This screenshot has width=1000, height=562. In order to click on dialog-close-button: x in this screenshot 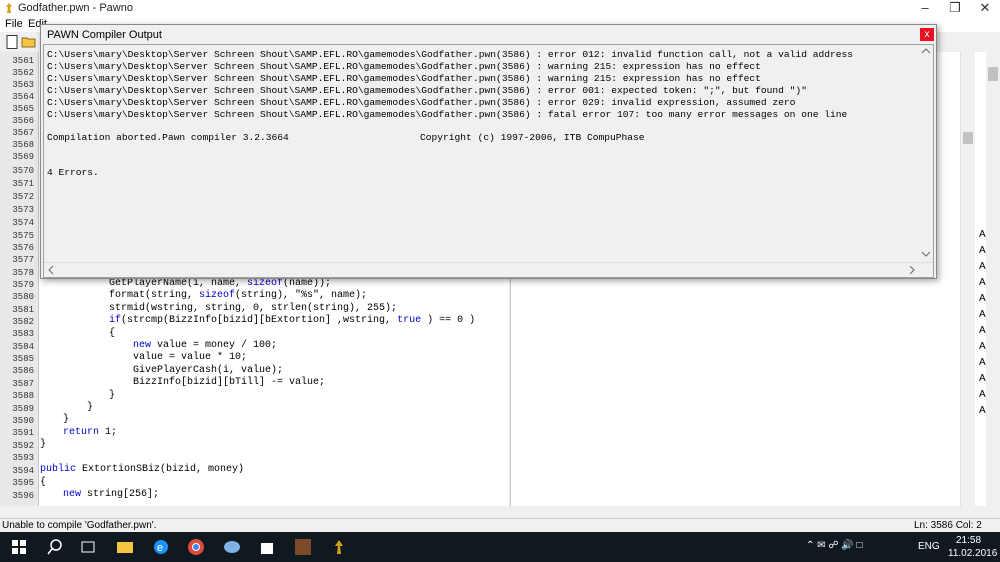, I will do `click(927, 34)`.